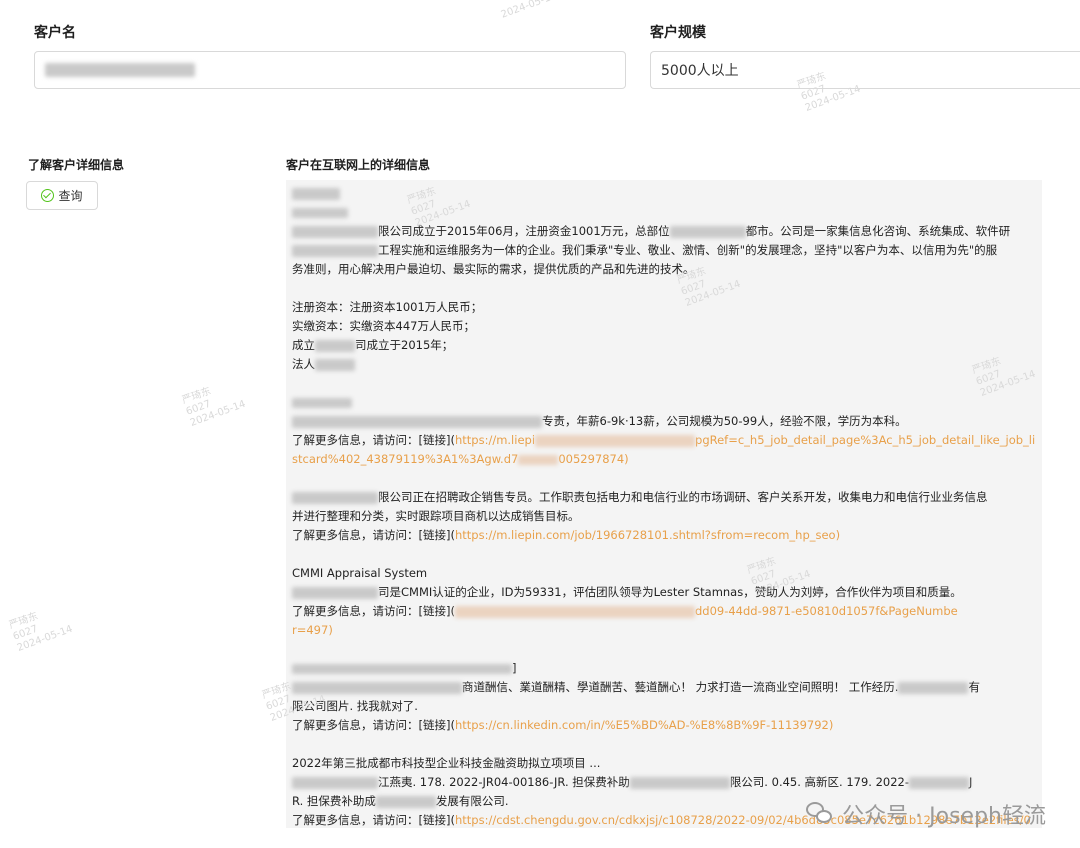 The image size is (1080, 848). What do you see at coordinates (664, 421) in the screenshot?
I see `item-1-text: 专责，年薪6-9k·13薪，公司规模为50-99人，经验不限，学历为本科。` at bounding box center [664, 421].